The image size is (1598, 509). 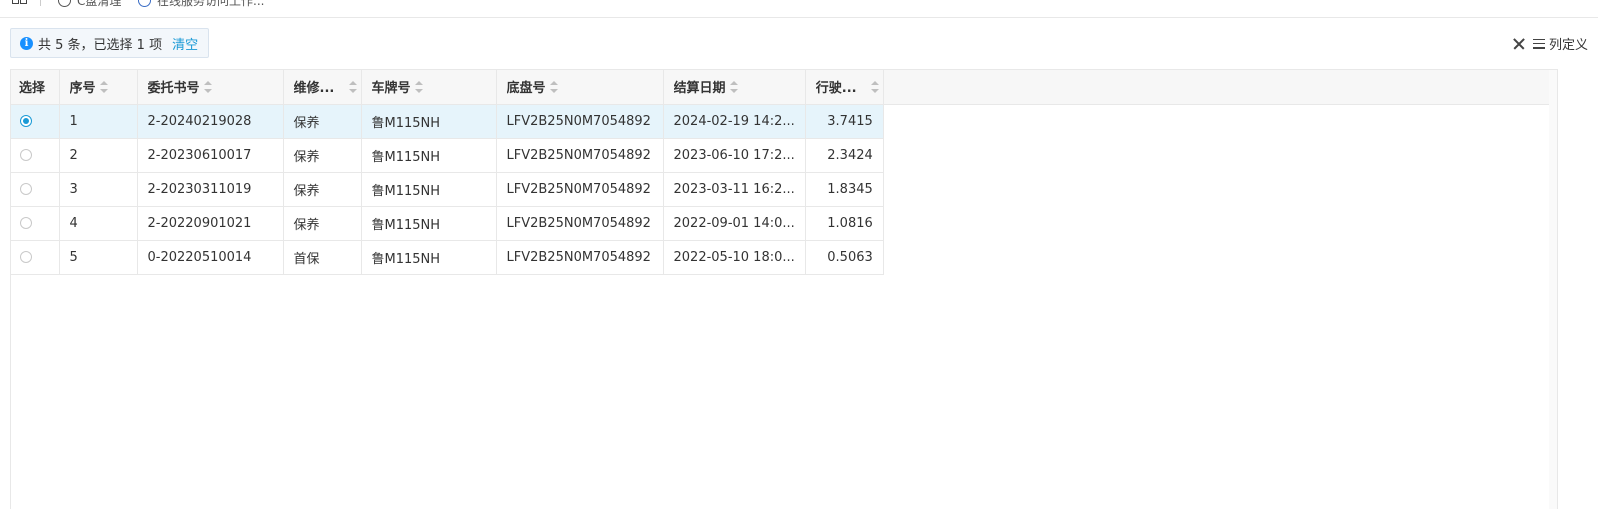 What do you see at coordinates (210, 189) in the screenshot?
I see `cell-order-no: 2-20230311019` at bounding box center [210, 189].